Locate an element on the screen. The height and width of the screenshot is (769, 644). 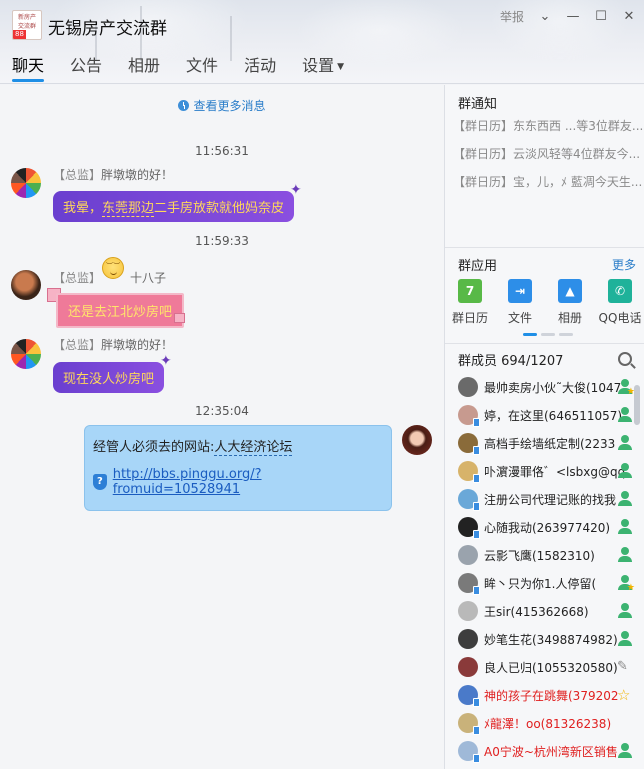
app-list: 7 群日历 ⇥ 文件 ▲ 相册 ✆ QQ电话 is located at coordinates (544, 302).